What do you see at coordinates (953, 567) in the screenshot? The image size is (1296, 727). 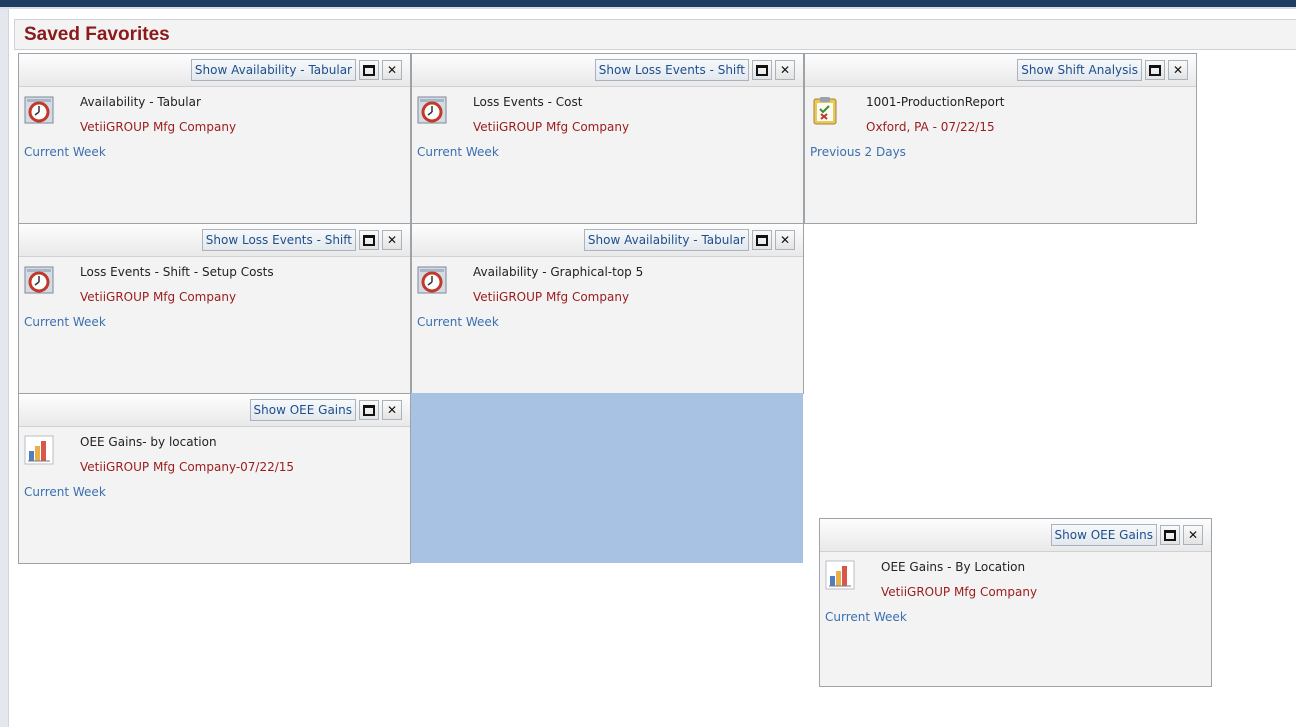 I see `card-title: OEE Gains - By Location` at bounding box center [953, 567].